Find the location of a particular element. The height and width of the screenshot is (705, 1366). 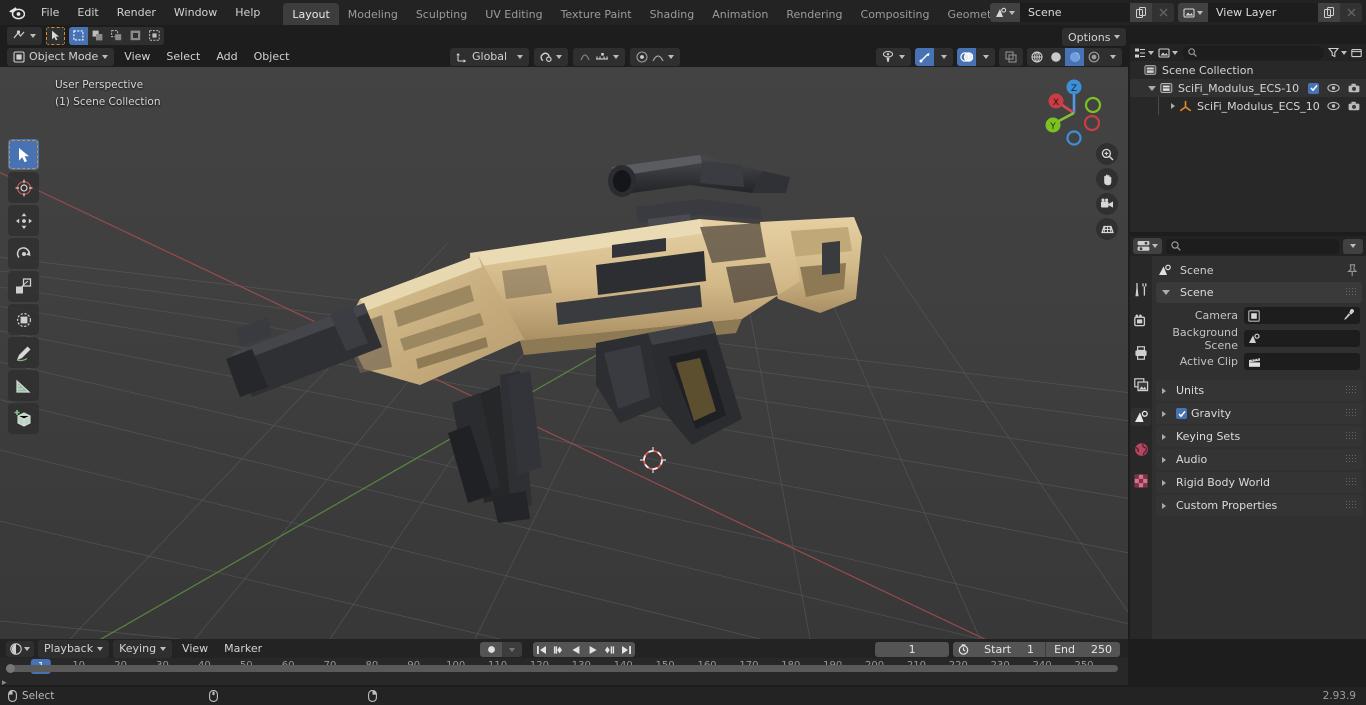

select-subtract-icon is located at coordinates (116, 35).